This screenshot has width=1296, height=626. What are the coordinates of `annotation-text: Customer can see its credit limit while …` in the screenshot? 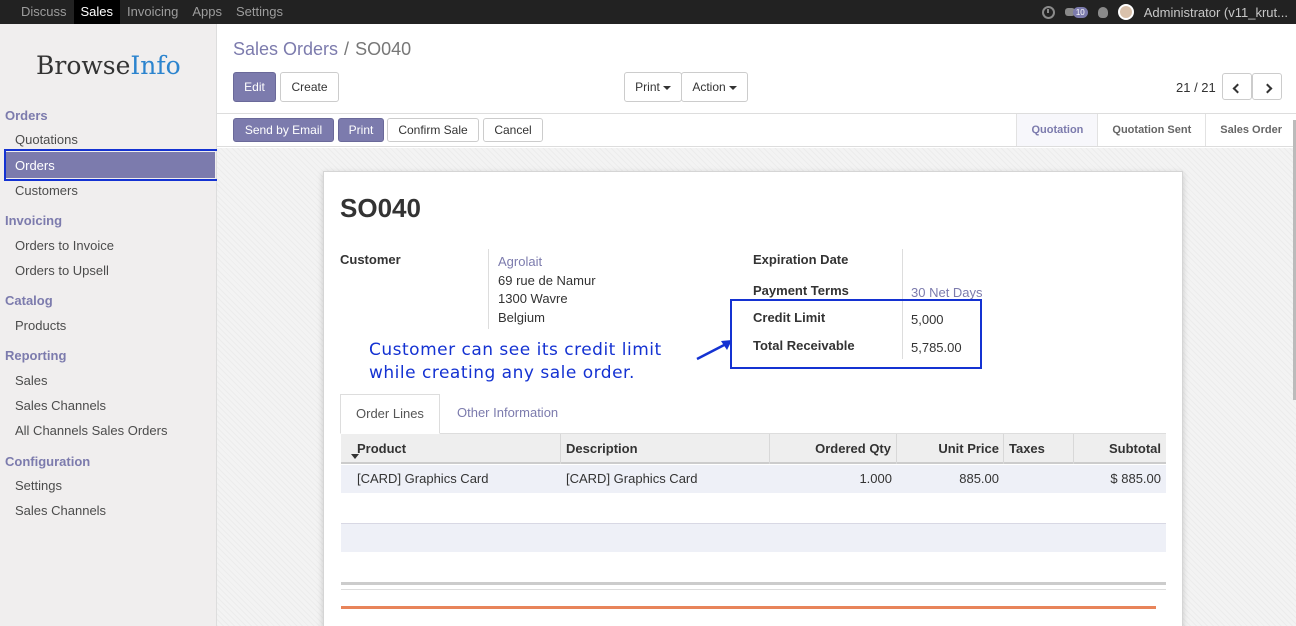 It's located at (515, 362).